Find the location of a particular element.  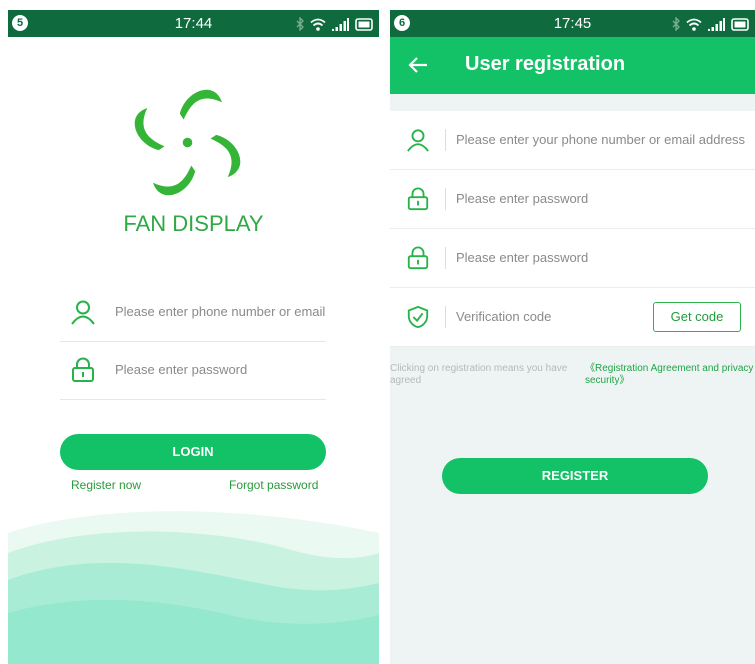

forgot-password-link: Forgot password is located at coordinates (273, 485).